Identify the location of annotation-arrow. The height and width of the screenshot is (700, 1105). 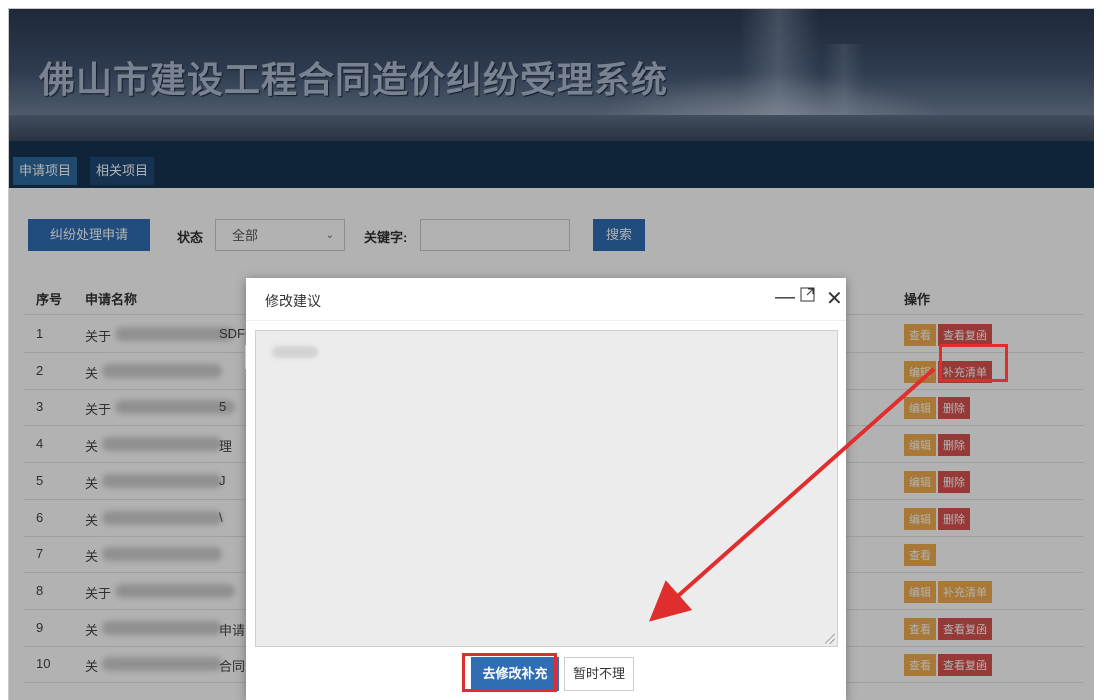
(792, 494).